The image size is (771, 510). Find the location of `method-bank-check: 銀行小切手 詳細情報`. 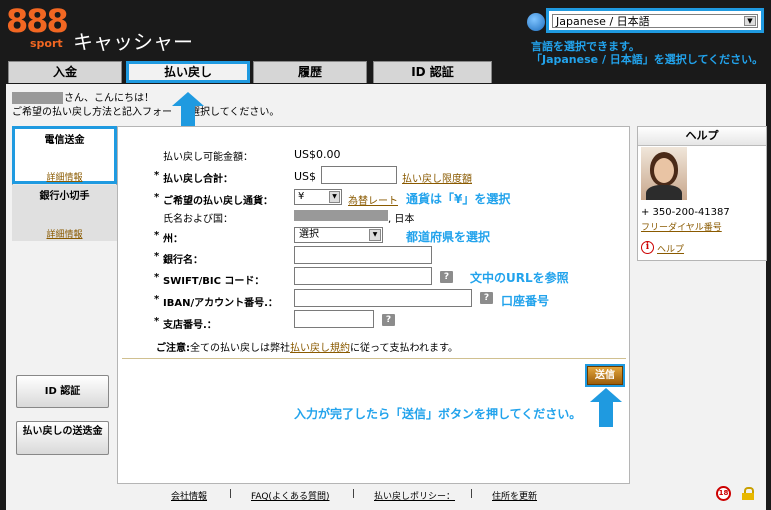

method-bank-check: 銀行小切手 詳細情報 is located at coordinates (64, 213).